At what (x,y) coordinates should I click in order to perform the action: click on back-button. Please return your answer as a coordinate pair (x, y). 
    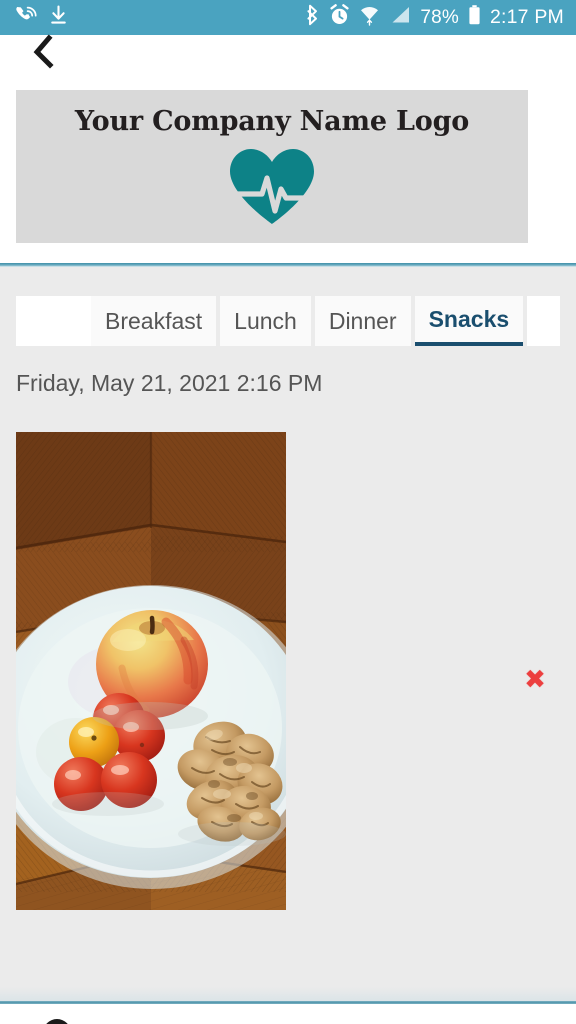
    Looking at the image, I should click on (46, 55).